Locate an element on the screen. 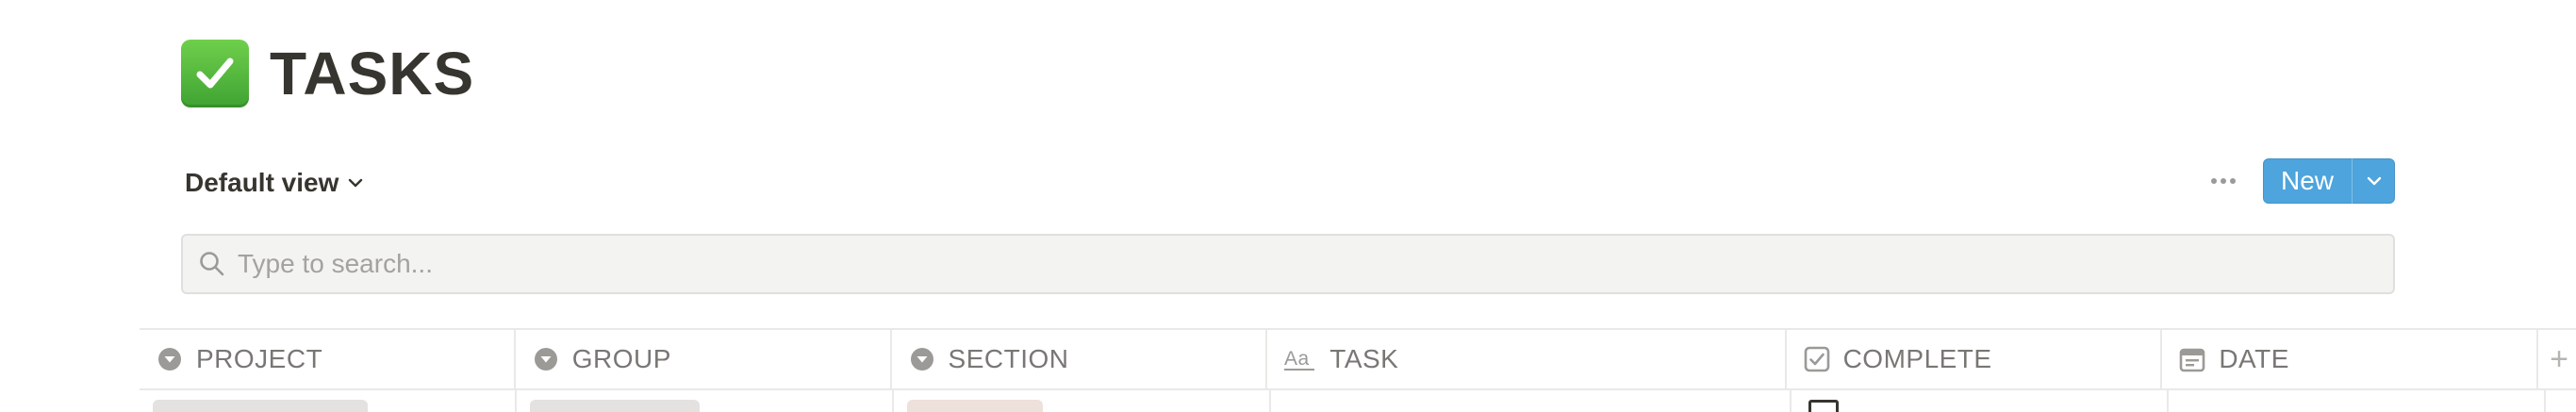  view-switcher-label: Default view is located at coordinates (262, 183).